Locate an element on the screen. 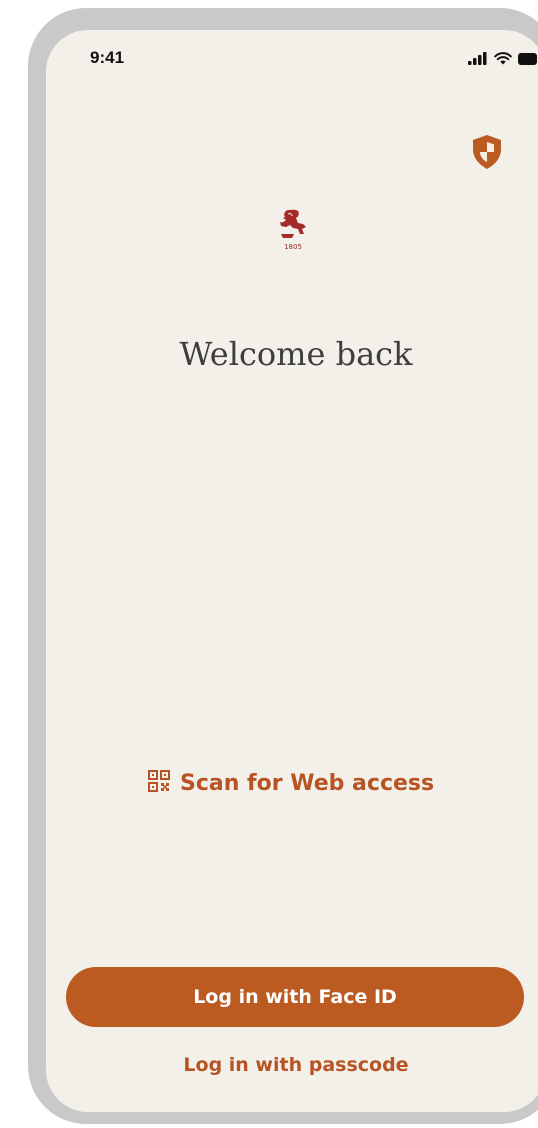  status-time: 9:41 is located at coordinates (107, 57).